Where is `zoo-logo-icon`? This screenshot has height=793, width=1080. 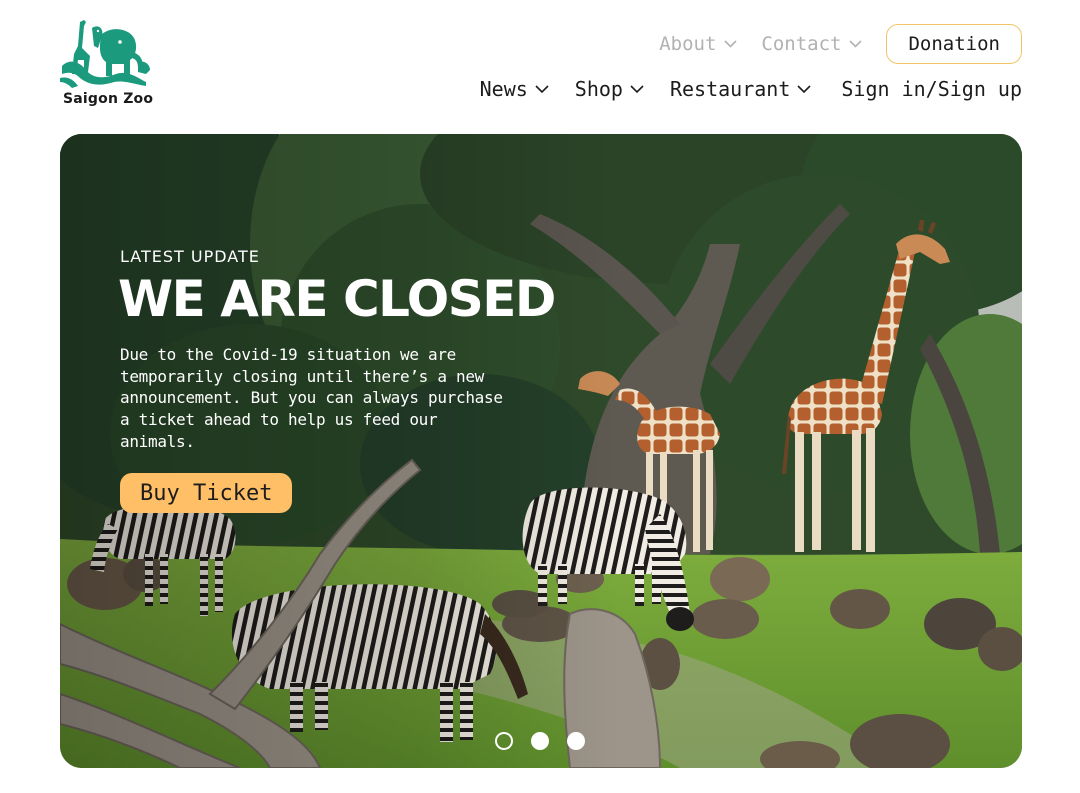
zoo-logo-icon is located at coordinates (105, 54).